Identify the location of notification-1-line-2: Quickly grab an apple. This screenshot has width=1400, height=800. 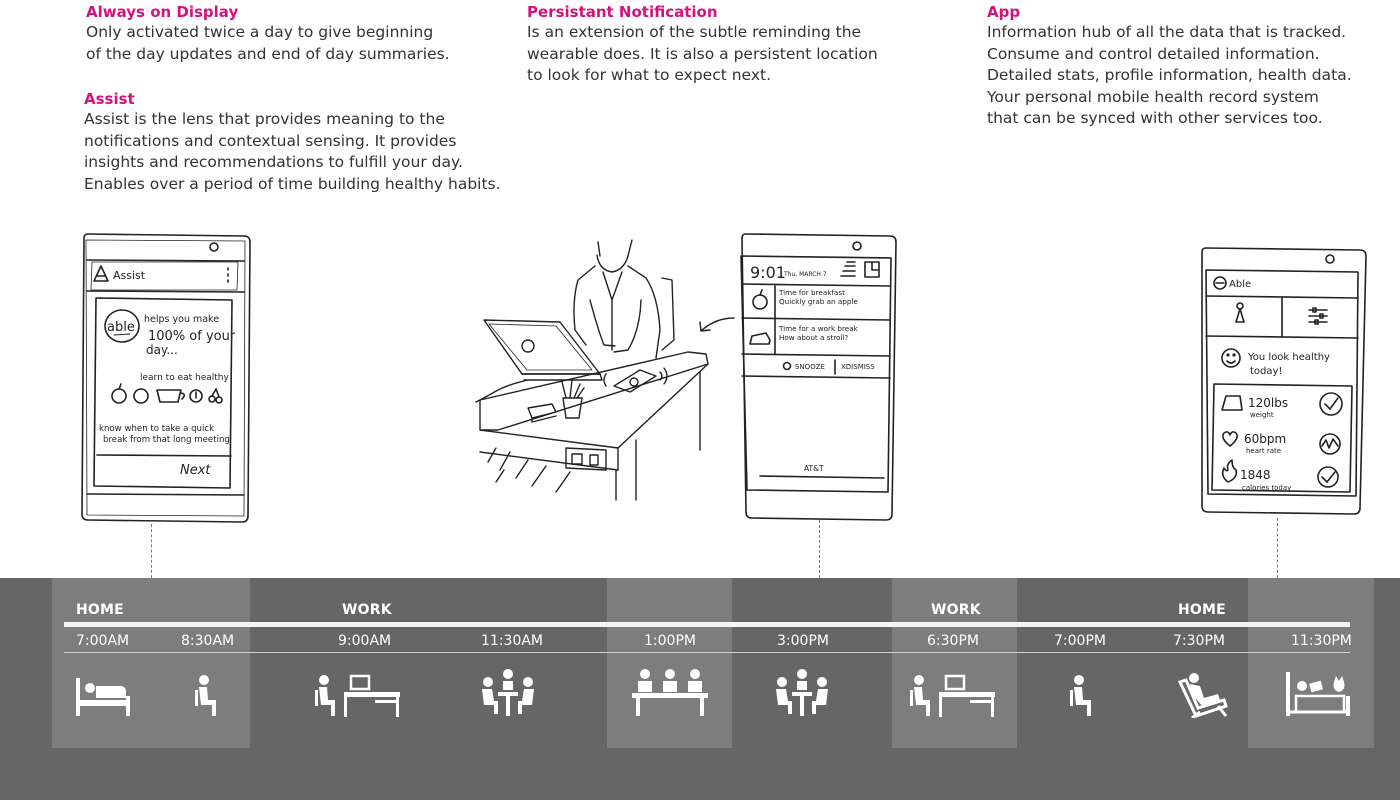
(818, 301).